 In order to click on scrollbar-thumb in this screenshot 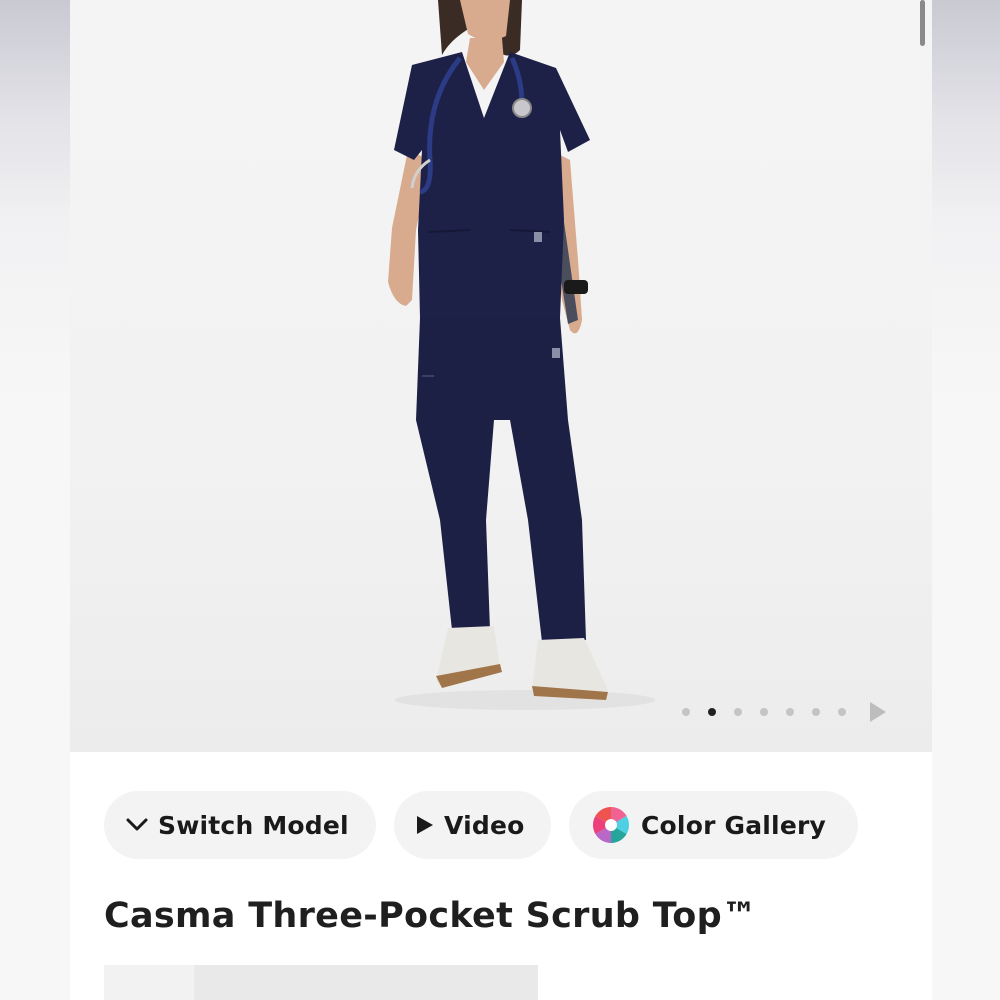, I will do `click(922, 23)`.